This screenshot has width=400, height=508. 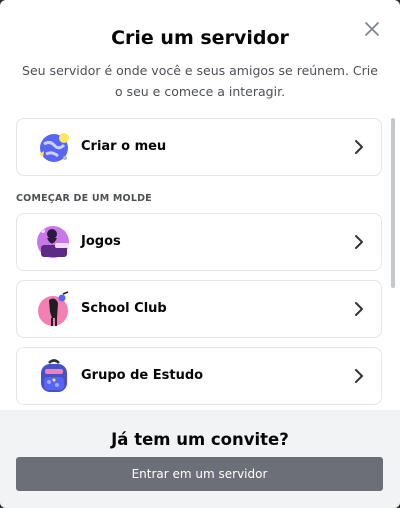 What do you see at coordinates (200, 439) in the screenshot?
I see `invite-heading: Já tem um convite?` at bounding box center [200, 439].